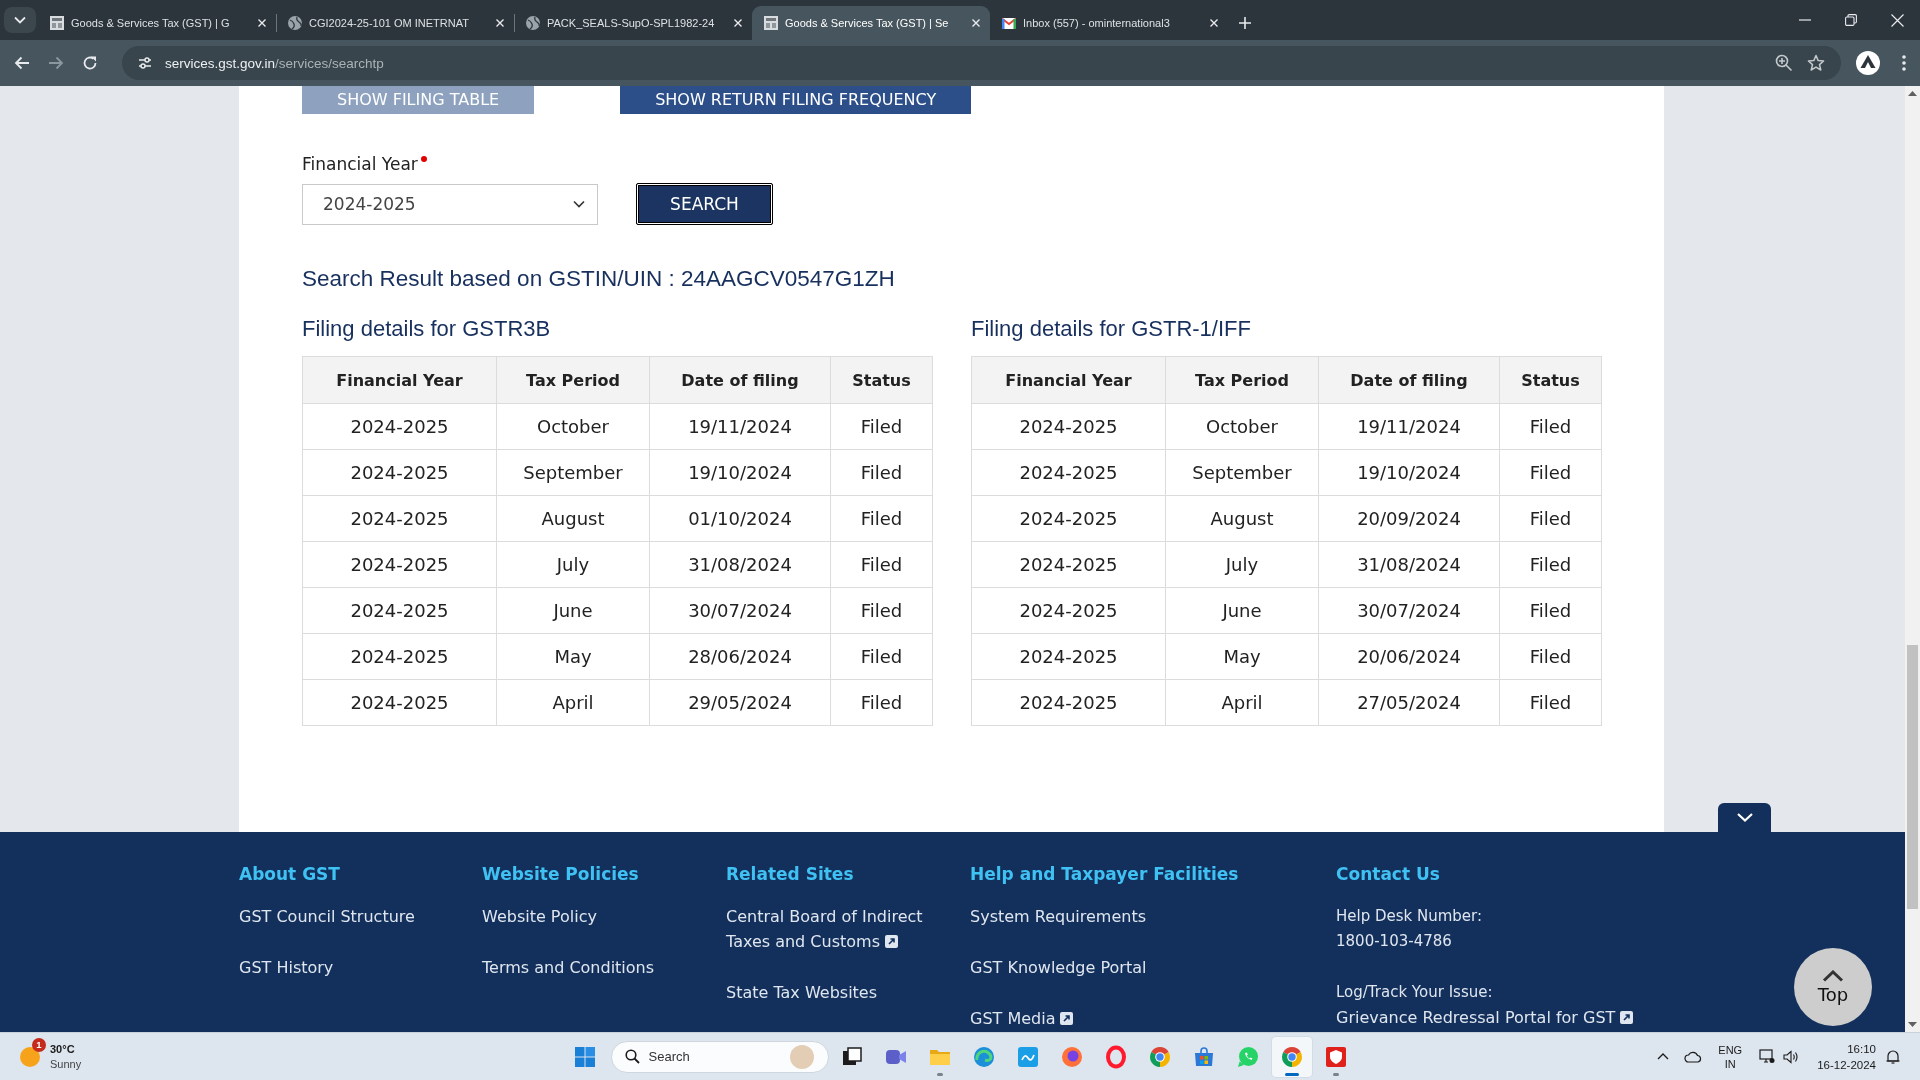  What do you see at coordinates (145, 63) in the screenshot?
I see `site-settings-icon` at bounding box center [145, 63].